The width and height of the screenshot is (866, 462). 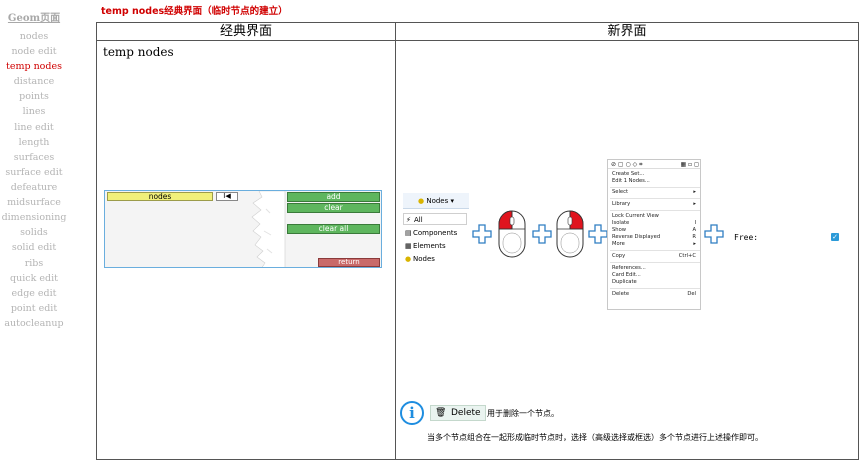 I want to click on free-checkbox: ✓, so click(x=835, y=237).